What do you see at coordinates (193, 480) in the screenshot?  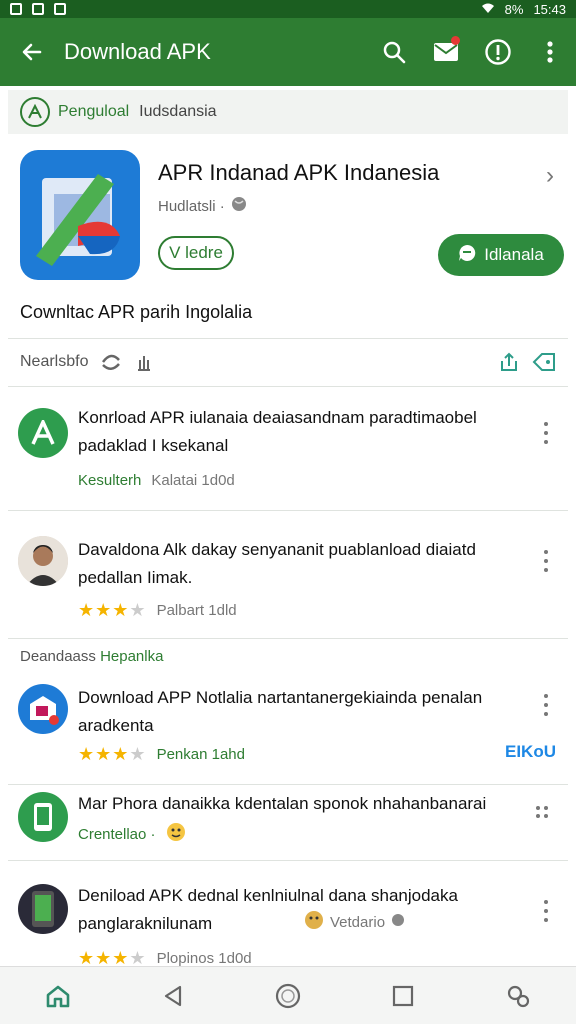 I see `list-item-date: Kalatai 1d0d` at bounding box center [193, 480].